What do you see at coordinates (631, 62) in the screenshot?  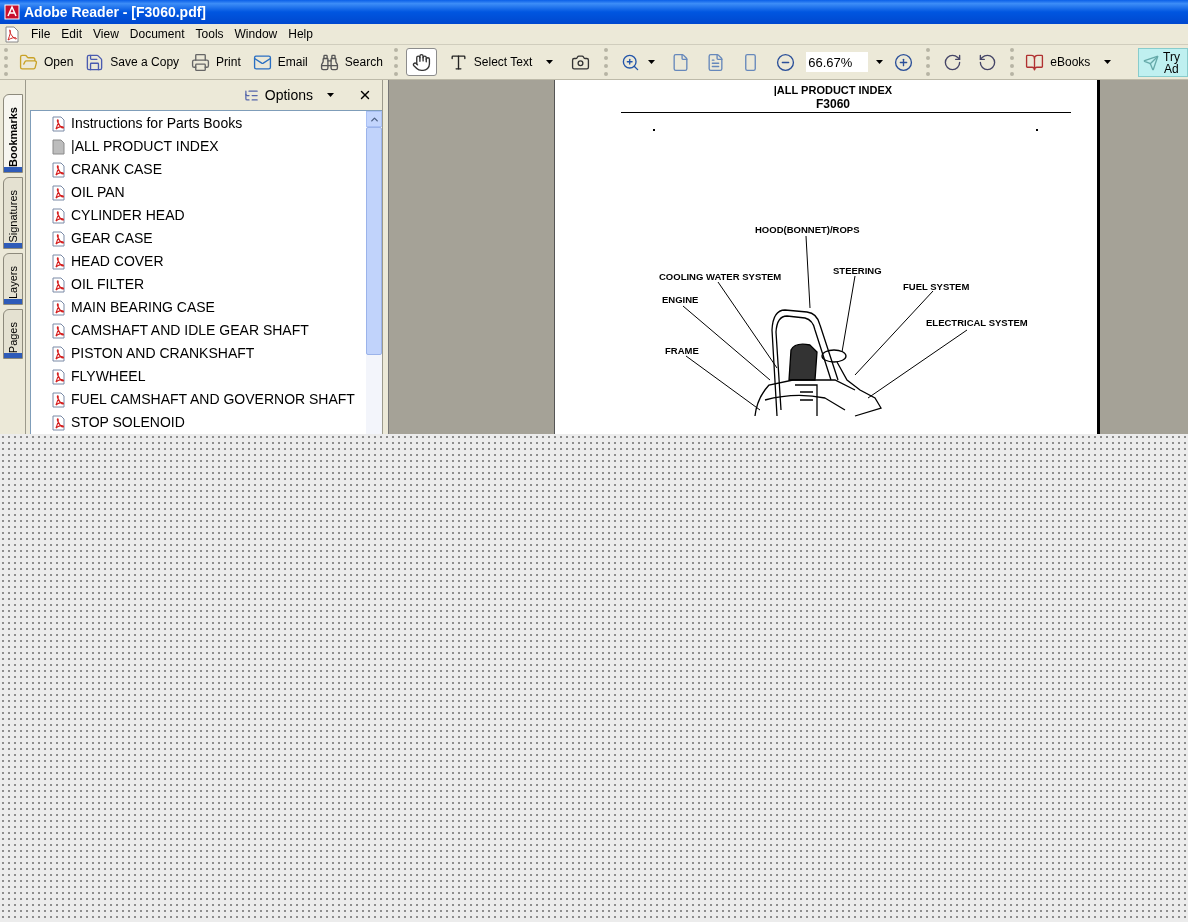 I see `zoom-in-icon` at bounding box center [631, 62].